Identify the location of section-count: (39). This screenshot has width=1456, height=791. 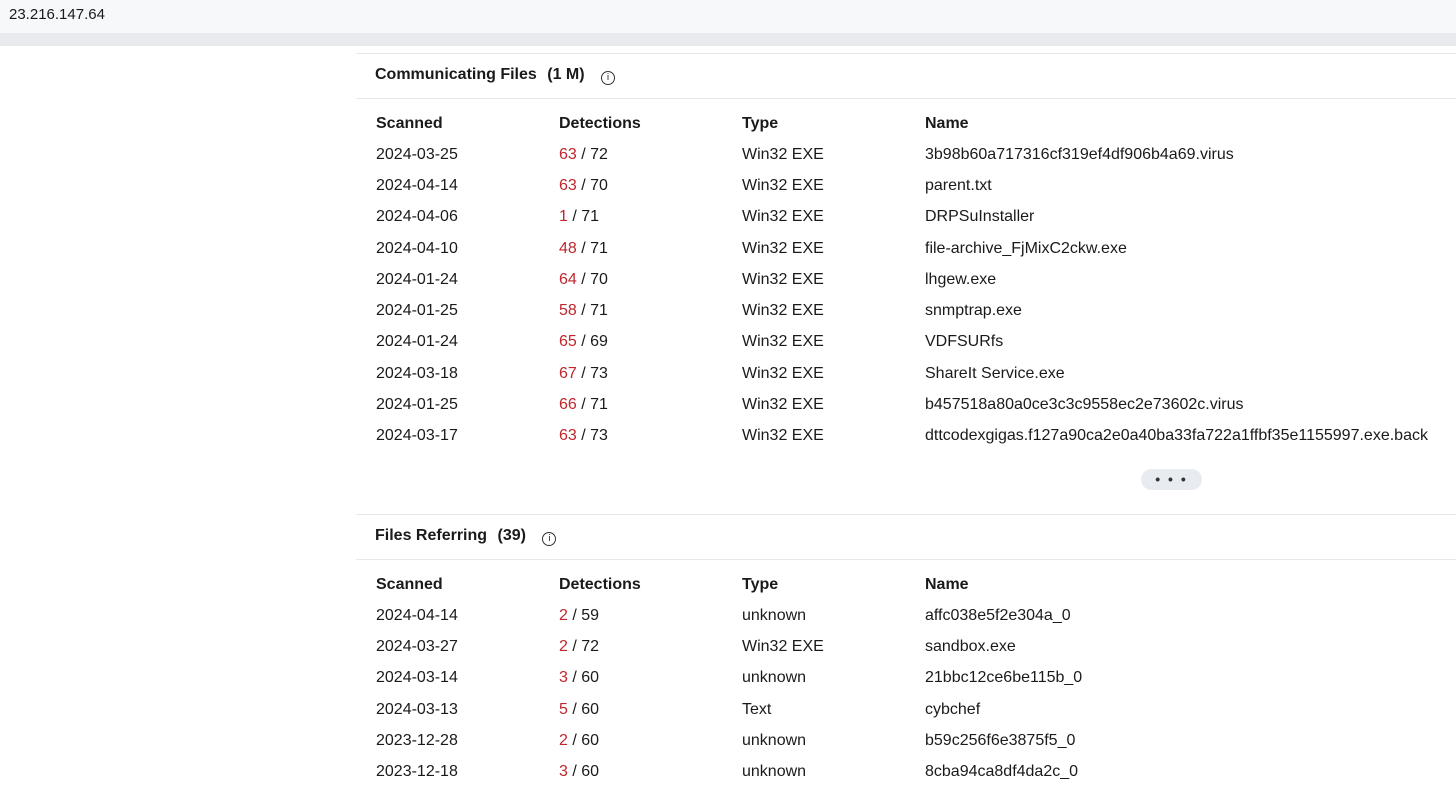
(511, 535).